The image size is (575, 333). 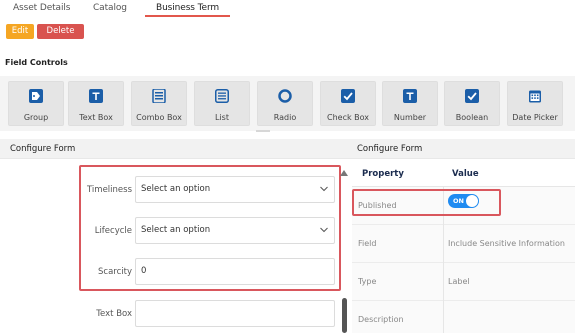 What do you see at coordinates (113, 231) in the screenshot?
I see `lifecycle-label: Lifecycle` at bounding box center [113, 231].